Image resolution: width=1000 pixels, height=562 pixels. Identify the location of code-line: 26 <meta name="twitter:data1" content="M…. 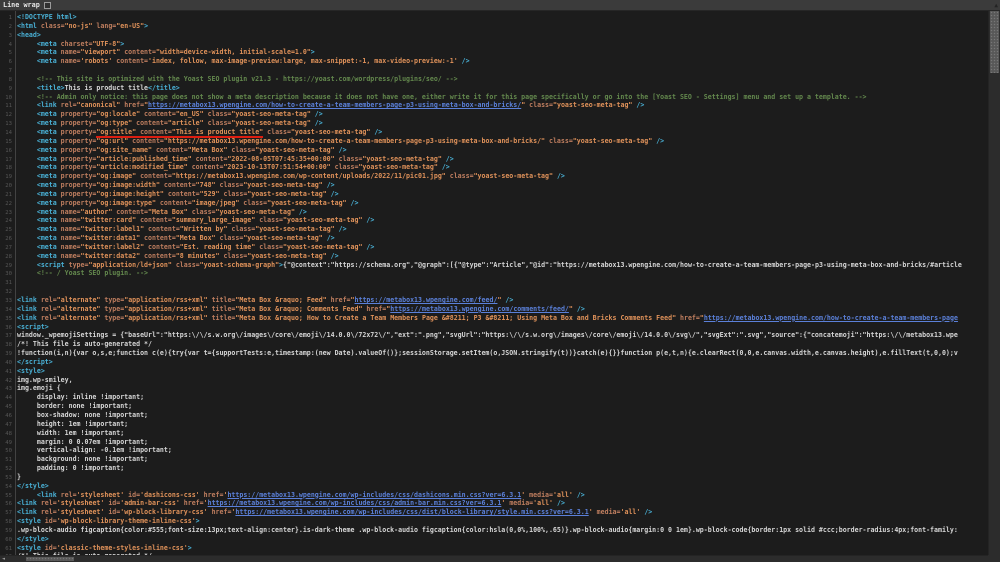
(494, 238).